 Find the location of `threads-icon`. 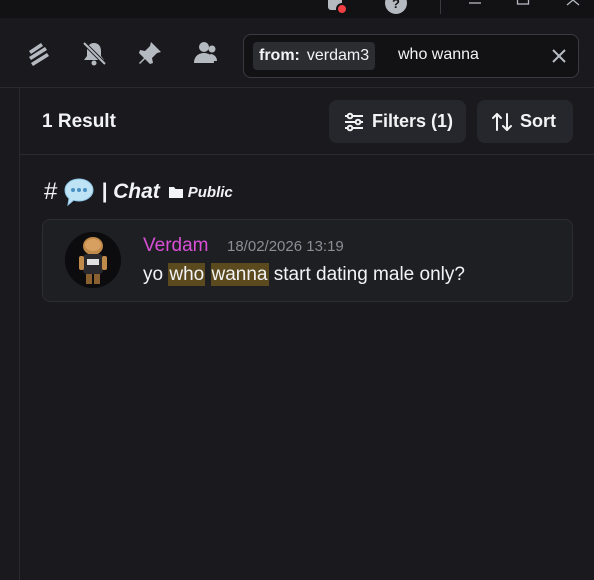

threads-icon is located at coordinates (39, 53).